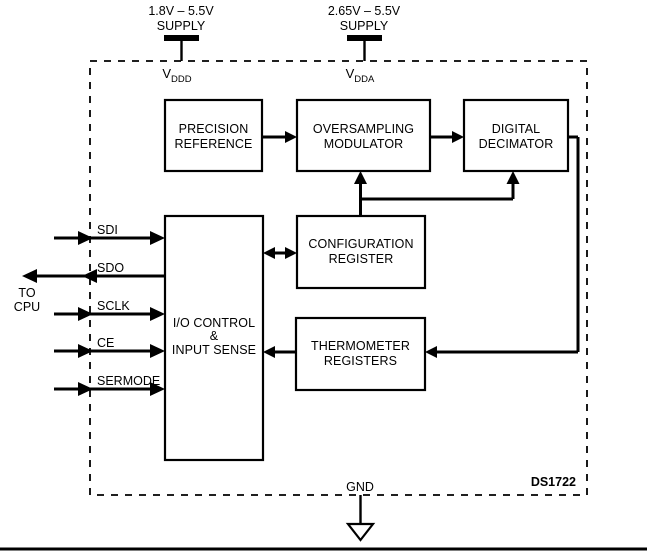  Describe the element at coordinates (291, 253) in the screenshot. I see `arrow-io-to-config` at that location.